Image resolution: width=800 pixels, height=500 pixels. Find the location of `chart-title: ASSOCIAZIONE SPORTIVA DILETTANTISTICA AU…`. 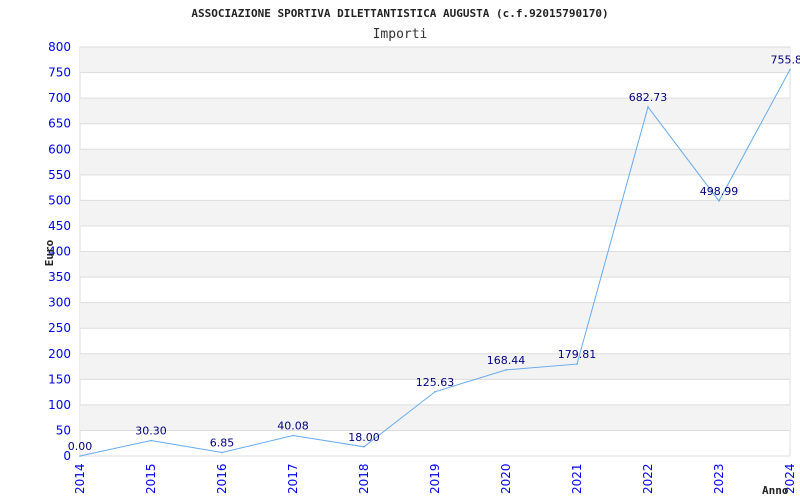

chart-title: ASSOCIAZIONE SPORTIVA DILETTANTISTICA AU… is located at coordinates (399, 13).